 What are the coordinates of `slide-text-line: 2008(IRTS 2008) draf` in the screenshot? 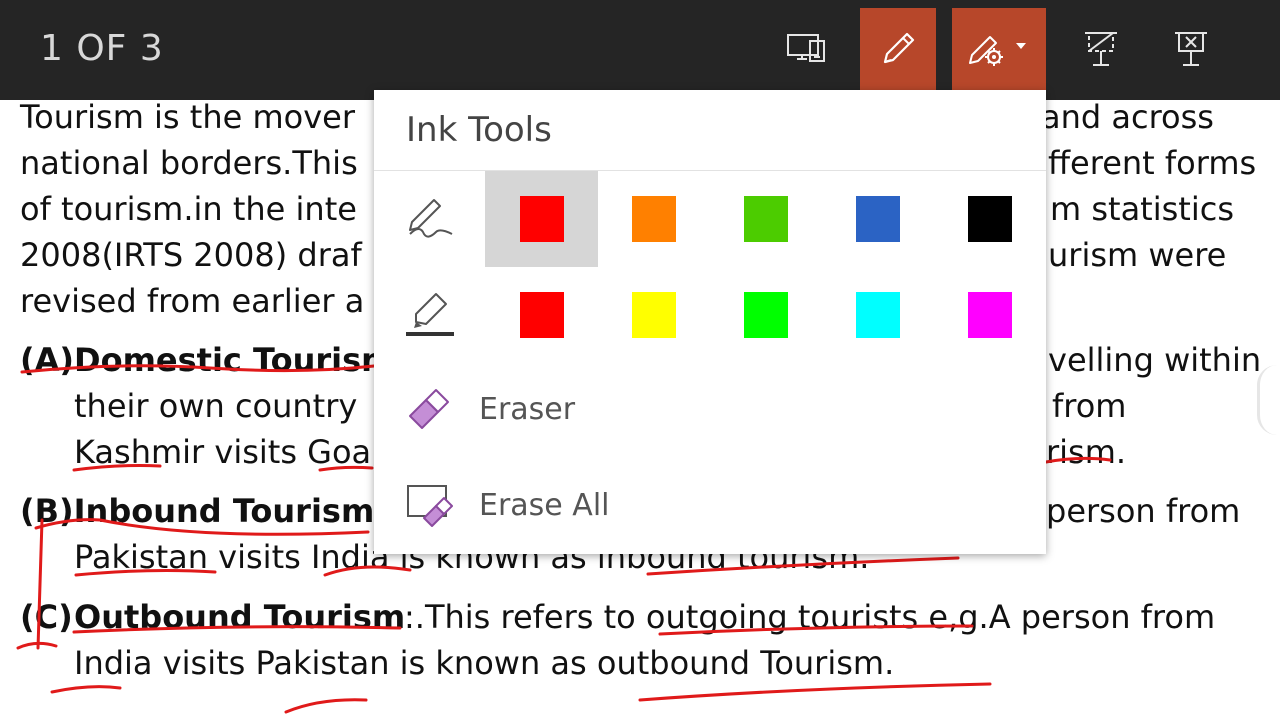 It's located at (191, 255).